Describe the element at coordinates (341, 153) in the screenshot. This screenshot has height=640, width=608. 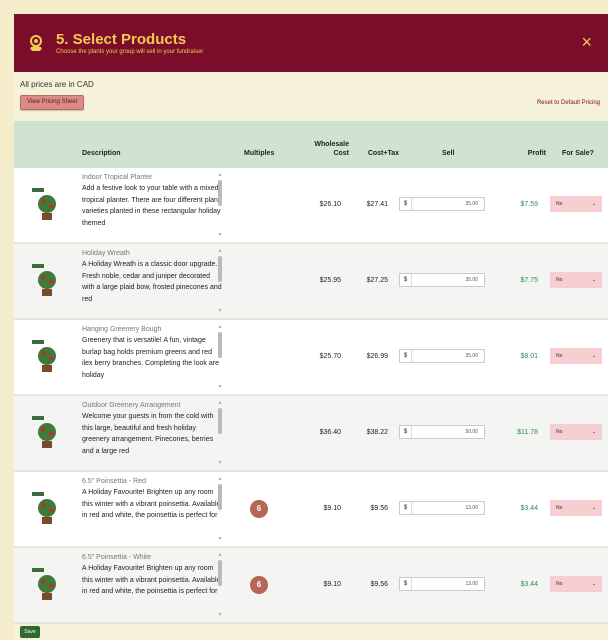
I see `col-wholesale-line2: Cost` at that location.